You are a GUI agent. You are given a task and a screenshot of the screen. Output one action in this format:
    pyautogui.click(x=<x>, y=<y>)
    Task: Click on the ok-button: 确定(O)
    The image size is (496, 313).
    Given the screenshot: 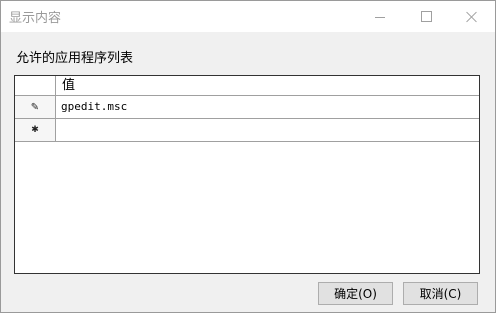 What is the action you would take?
    pyautogui.click(x=355, y=293)
    